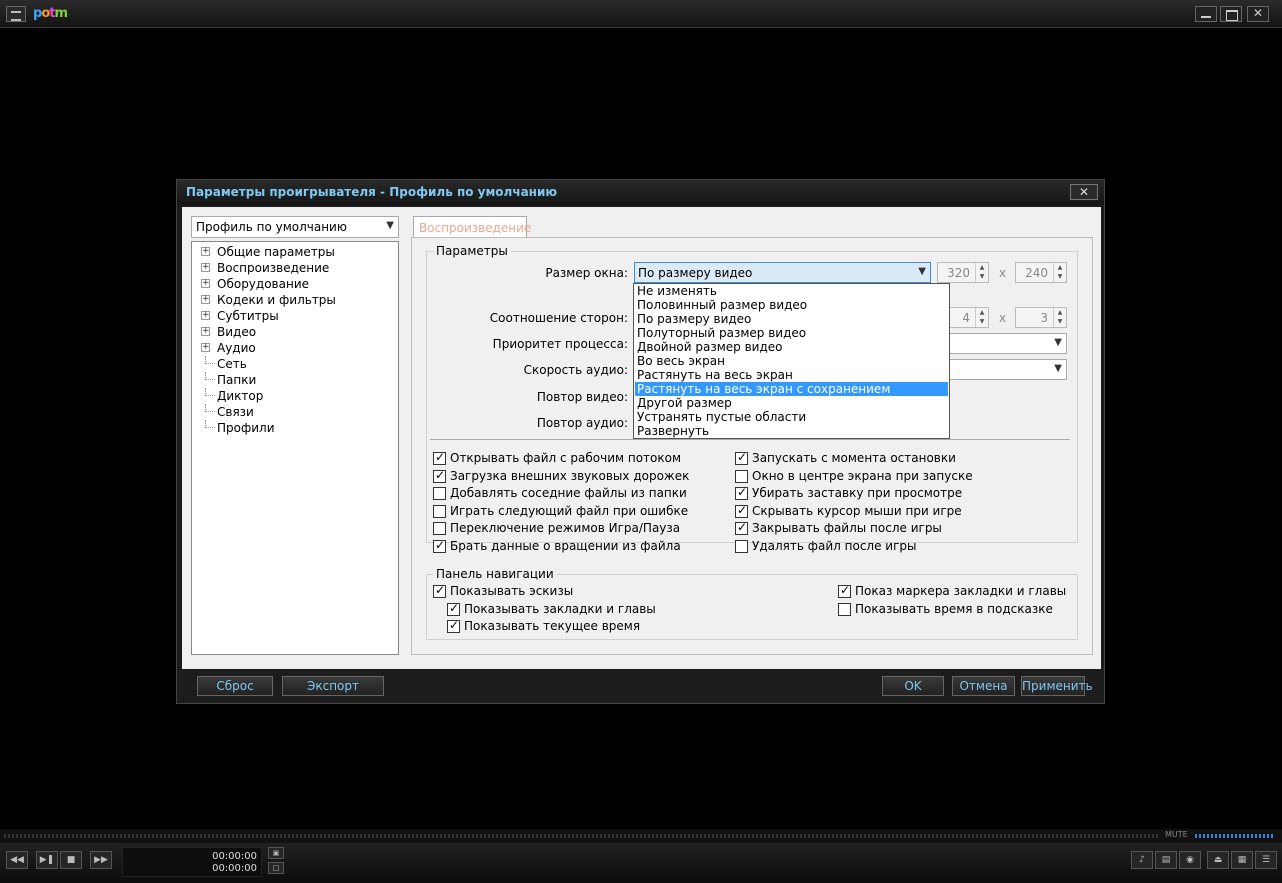 This screenshot has height=883, width=1282. I want to click on tree-item: Папки, so click(295, 380).